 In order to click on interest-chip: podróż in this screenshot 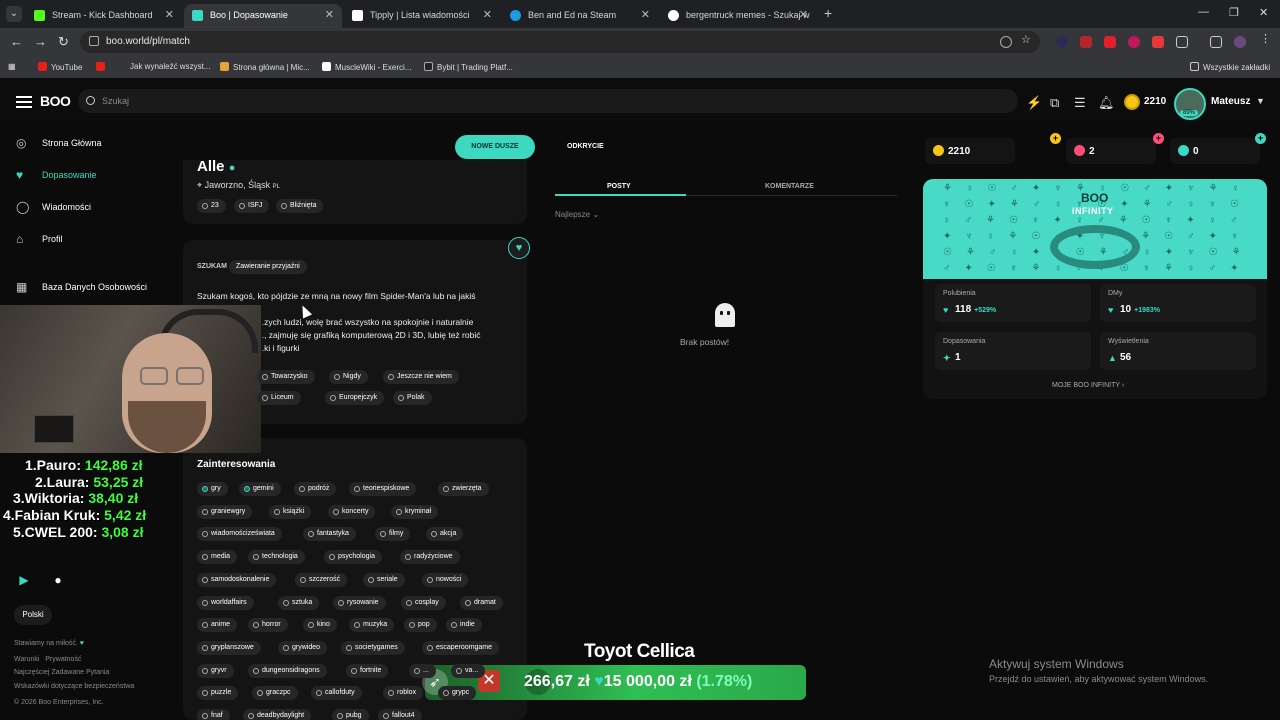, I will do `click(315, 489)`.